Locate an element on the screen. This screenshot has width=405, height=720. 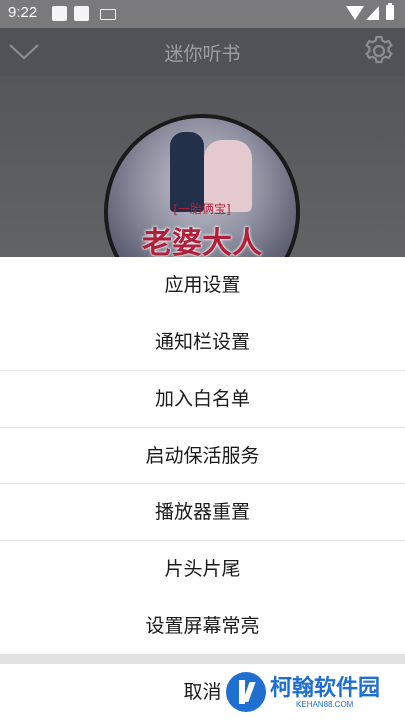
status-bar: 9:22 is located at coordinates (202, 14).